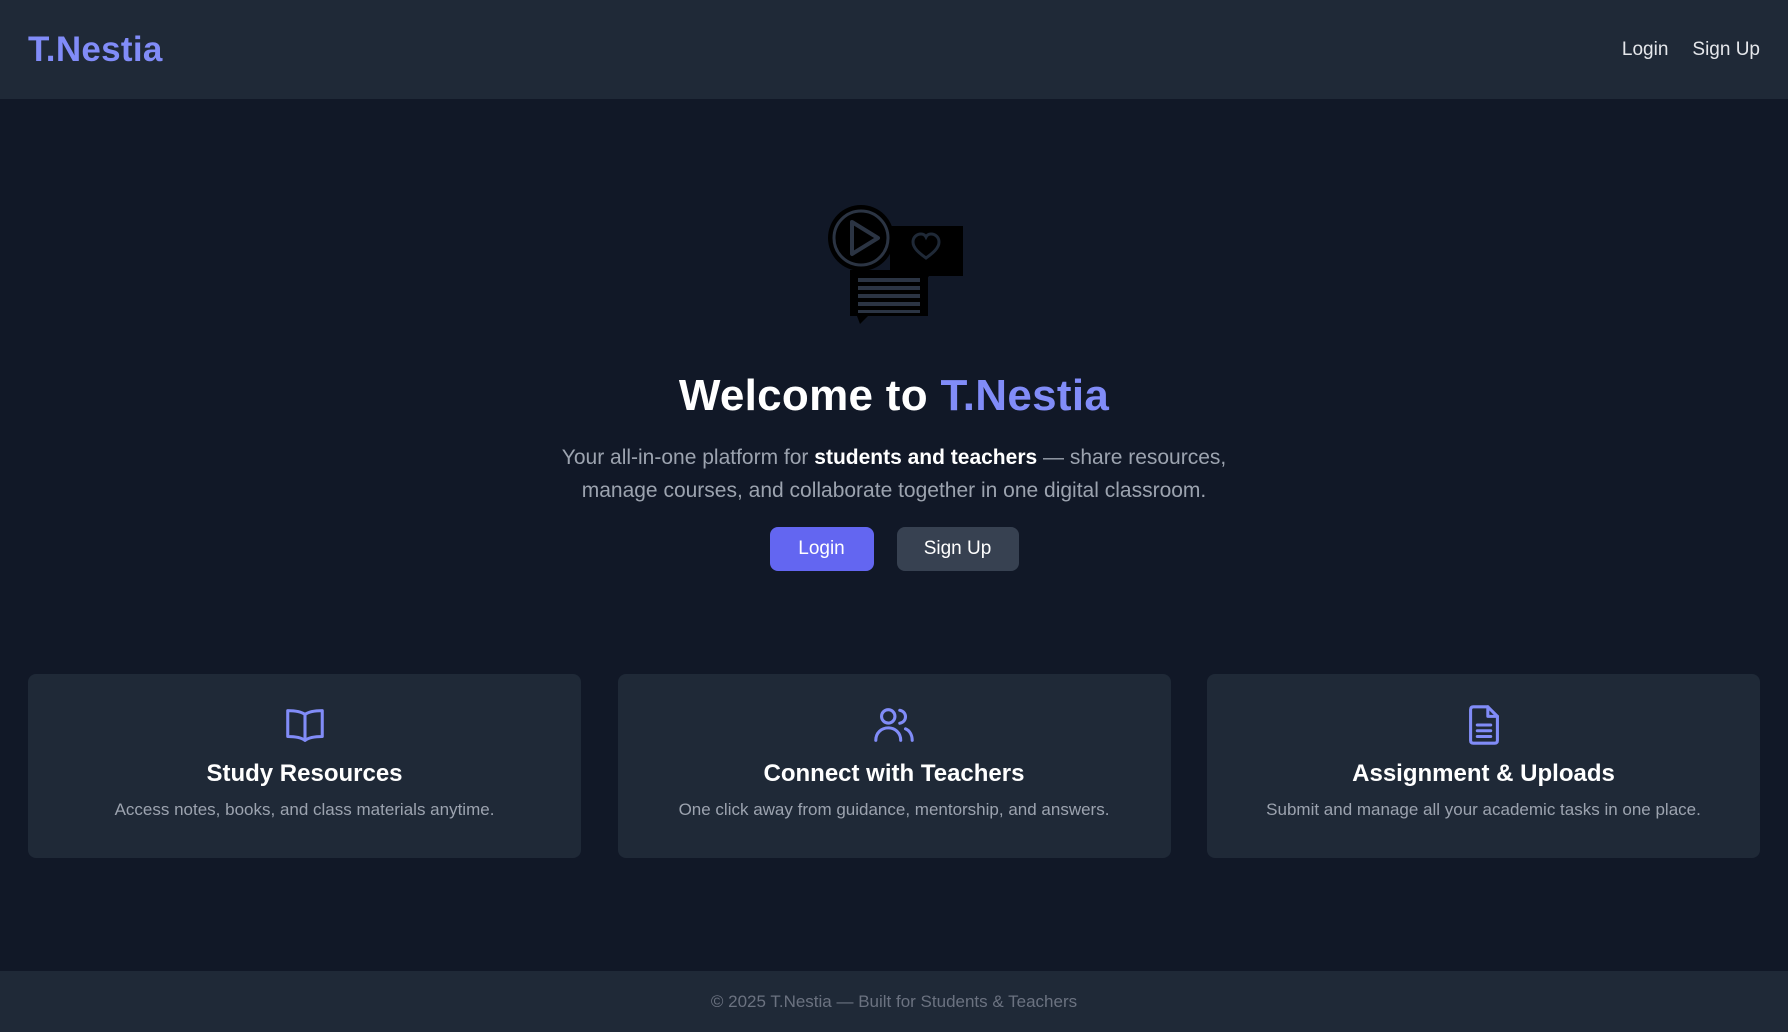  What do you see at coordinates (957, 549) in the screenshot?
I see `hero-signup-button: Sign Up` at bounding box center [957, 549].